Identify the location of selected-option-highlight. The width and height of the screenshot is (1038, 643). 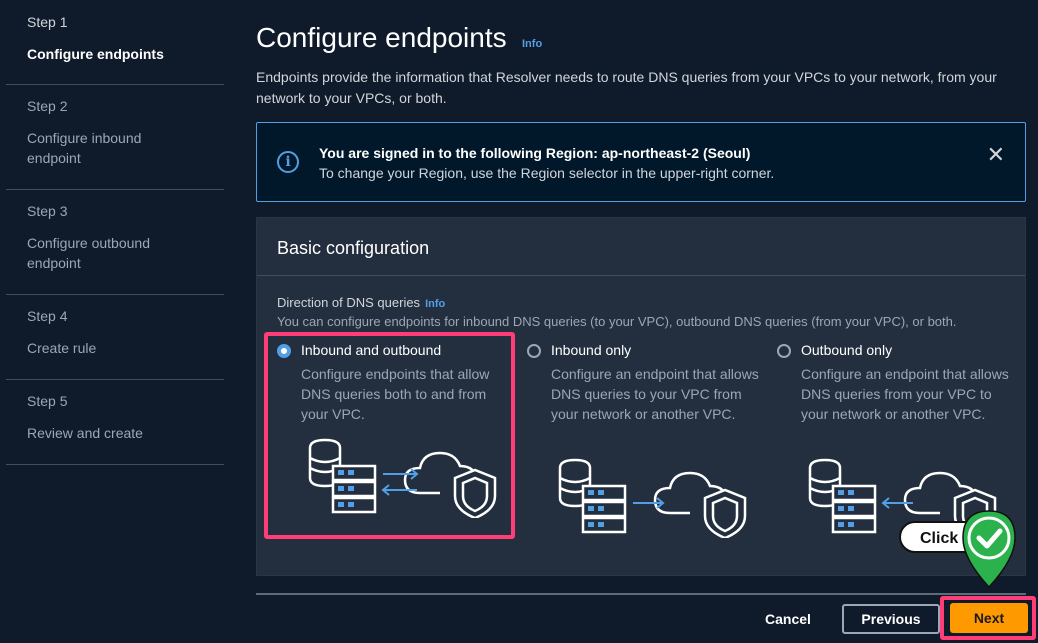
(389, 435).